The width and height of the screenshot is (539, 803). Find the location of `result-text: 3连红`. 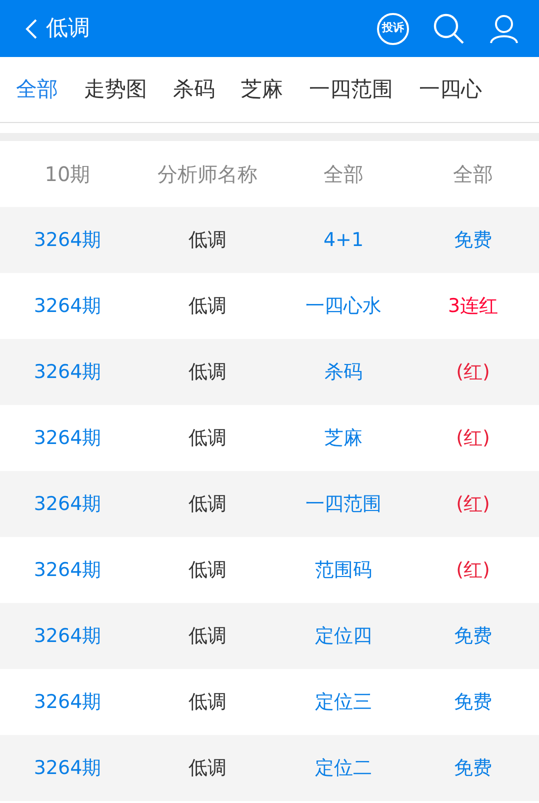

result-text: 3连红 is located at coordinates (473, 305).